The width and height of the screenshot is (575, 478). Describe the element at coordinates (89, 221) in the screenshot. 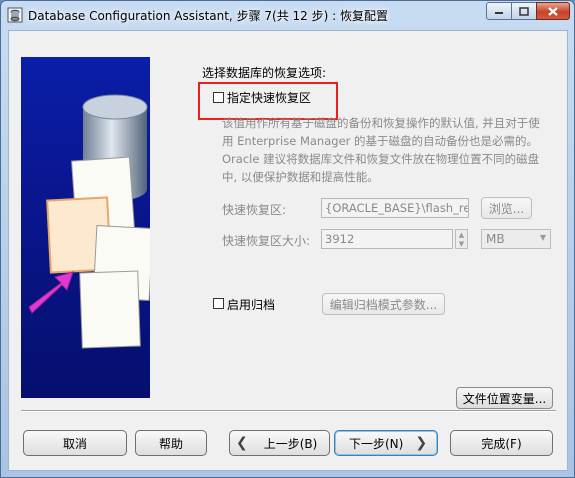

I see `database-documents-illustration` at that location.